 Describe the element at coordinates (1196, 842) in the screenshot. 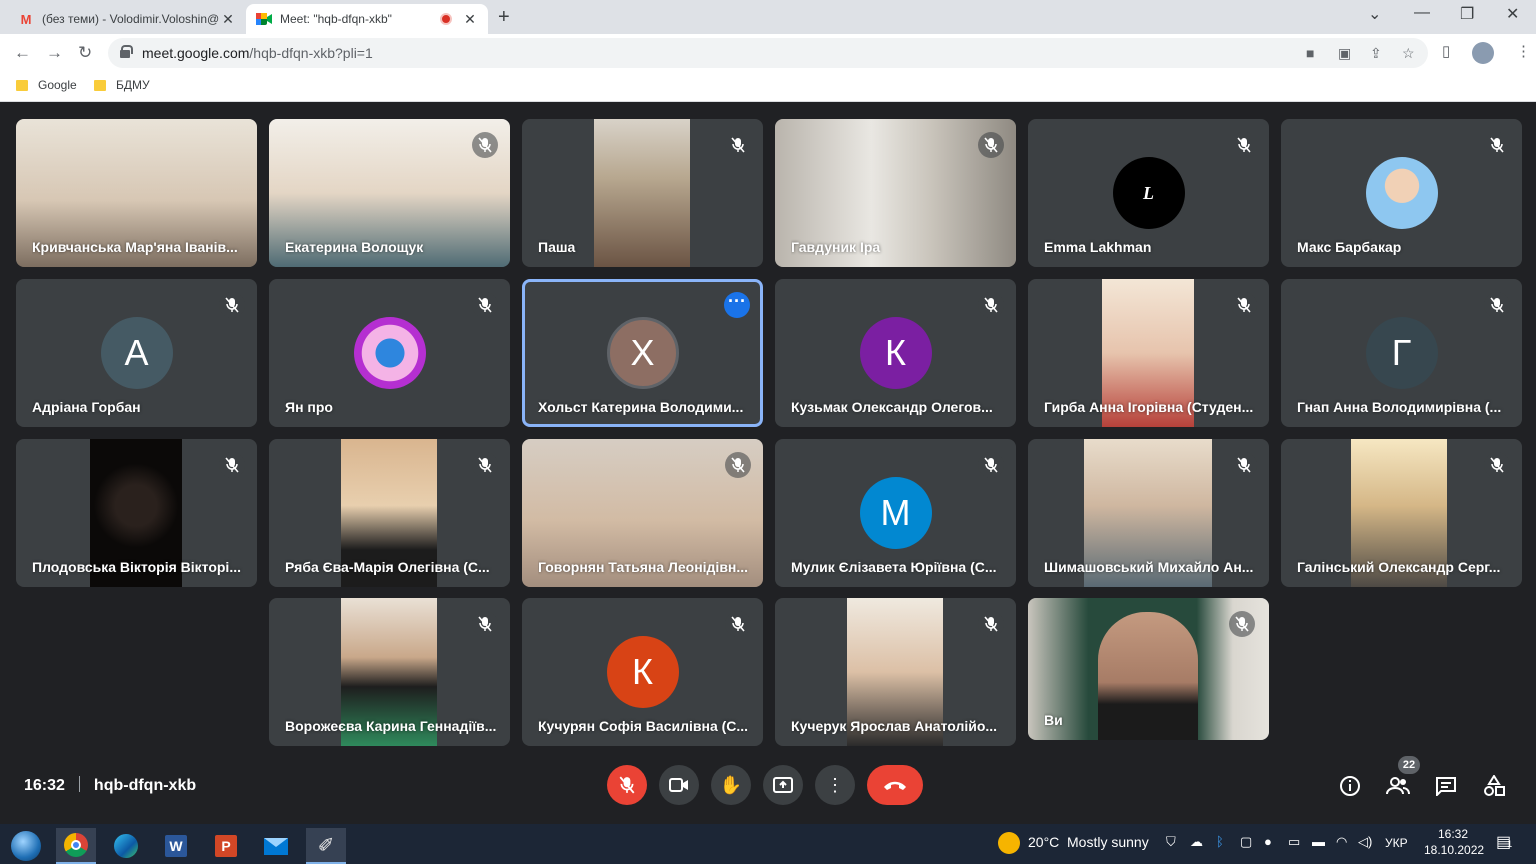

I see `cloud-icon: ☁` at that location.